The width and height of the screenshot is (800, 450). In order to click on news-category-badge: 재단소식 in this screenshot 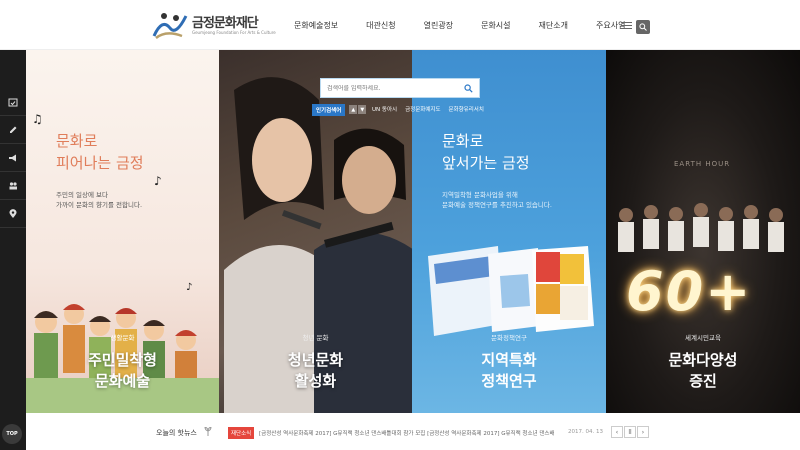, I will do `click(241, 433)`.